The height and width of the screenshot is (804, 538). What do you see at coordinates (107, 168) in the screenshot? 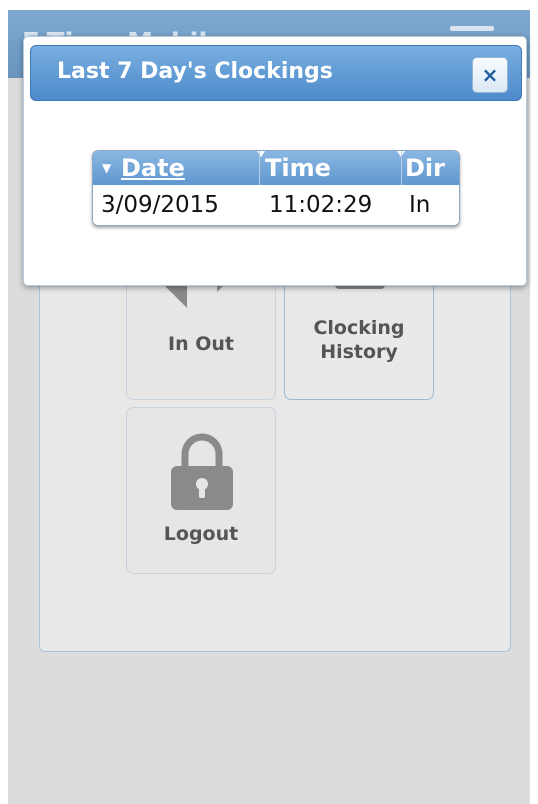
I see `sort-desc-icon: ▼` at bounding box center [107, 168].